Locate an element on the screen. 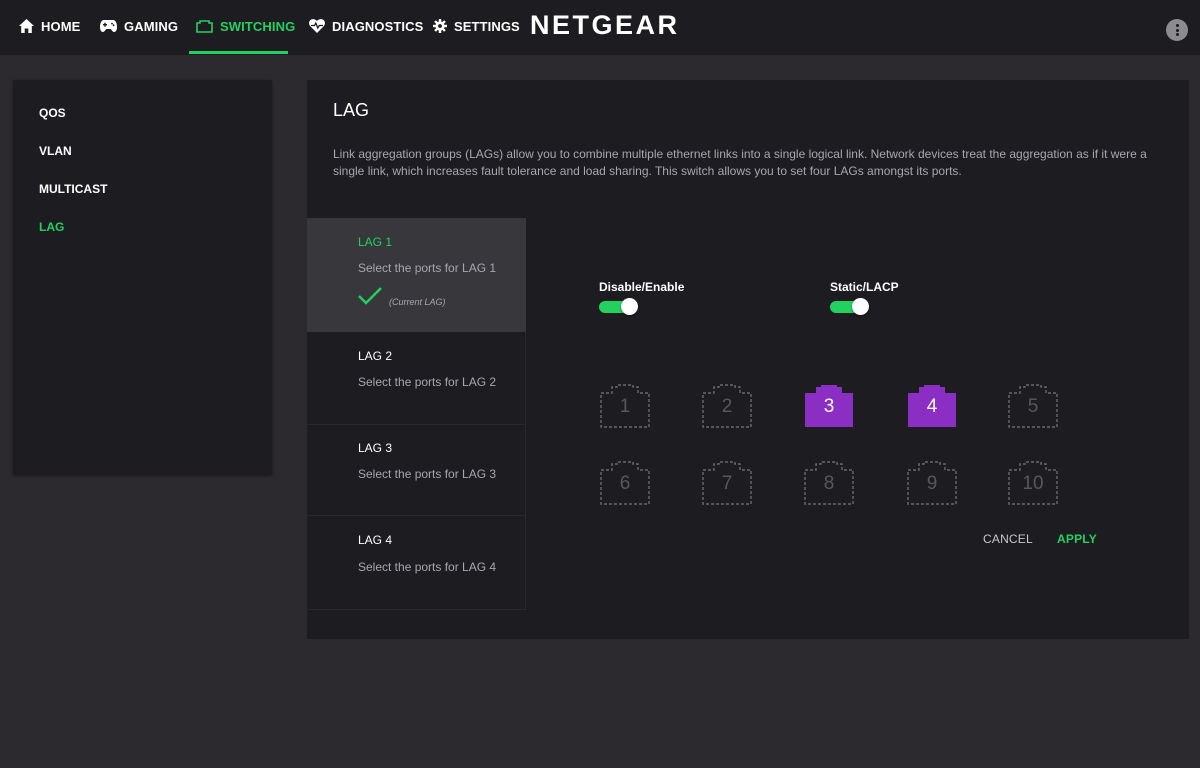  enable-toggle-label: Disable/Enable is located at coordinates (642, 287).